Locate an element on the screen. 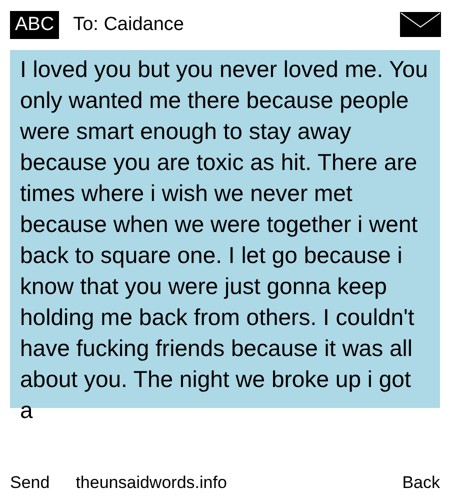 The width and height of the screenshot is (450, 500). send-softkey: Send is located at coordinates (30, 483).